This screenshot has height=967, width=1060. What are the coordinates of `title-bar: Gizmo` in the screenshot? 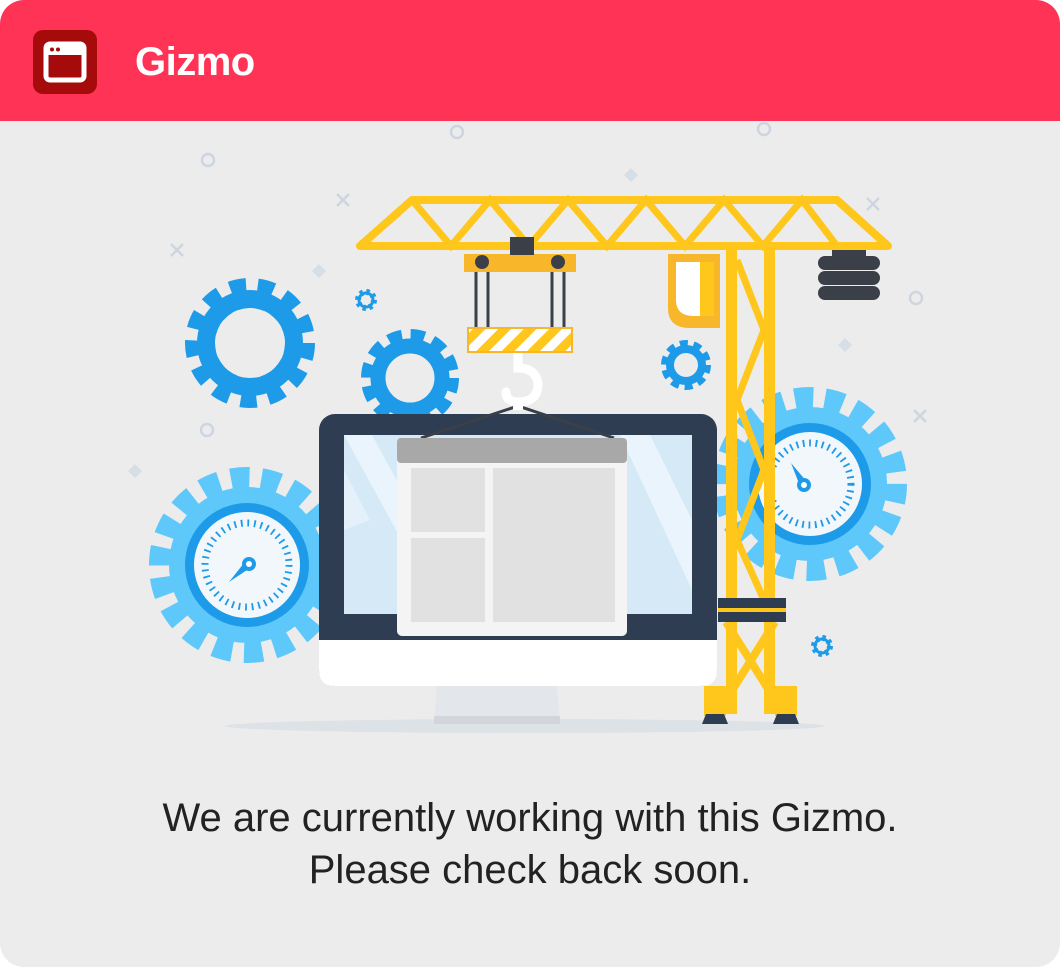 It's located at (530, 60).